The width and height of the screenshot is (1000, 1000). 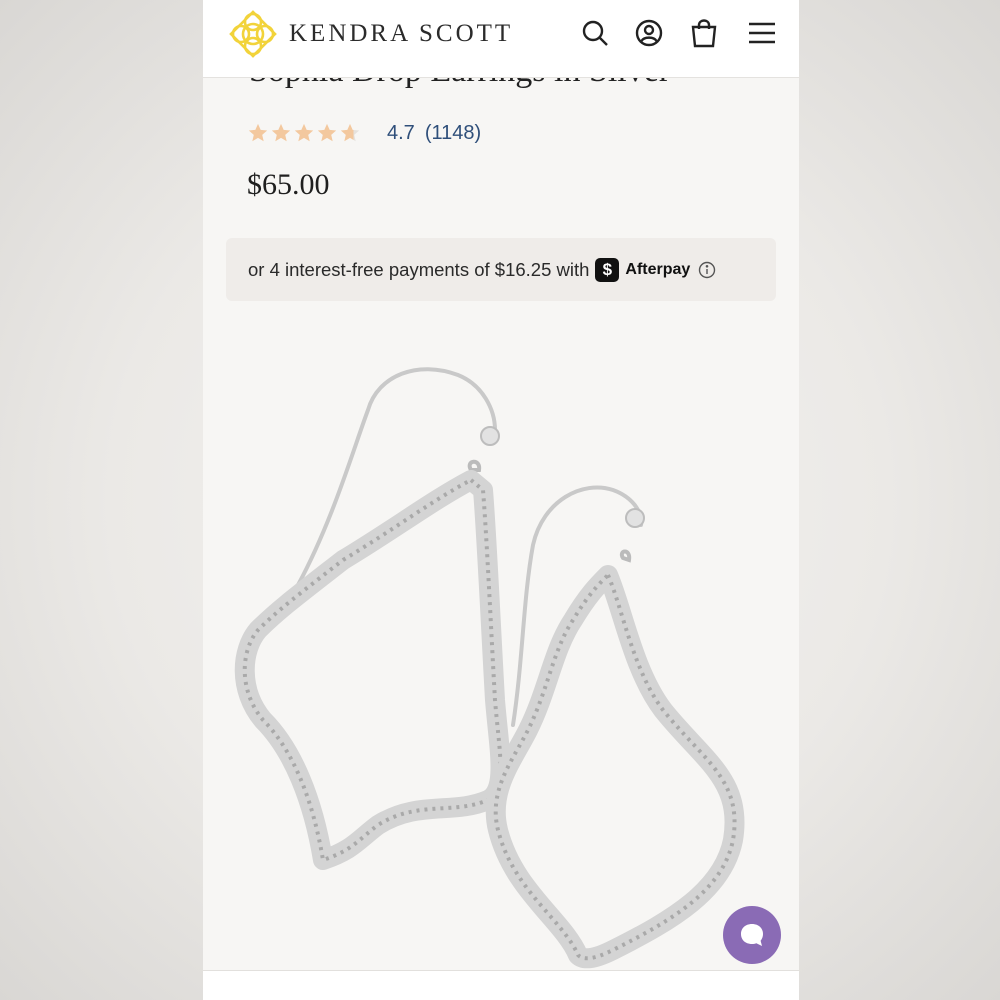 I want to click on chat-button, so click(x=752, y=935).